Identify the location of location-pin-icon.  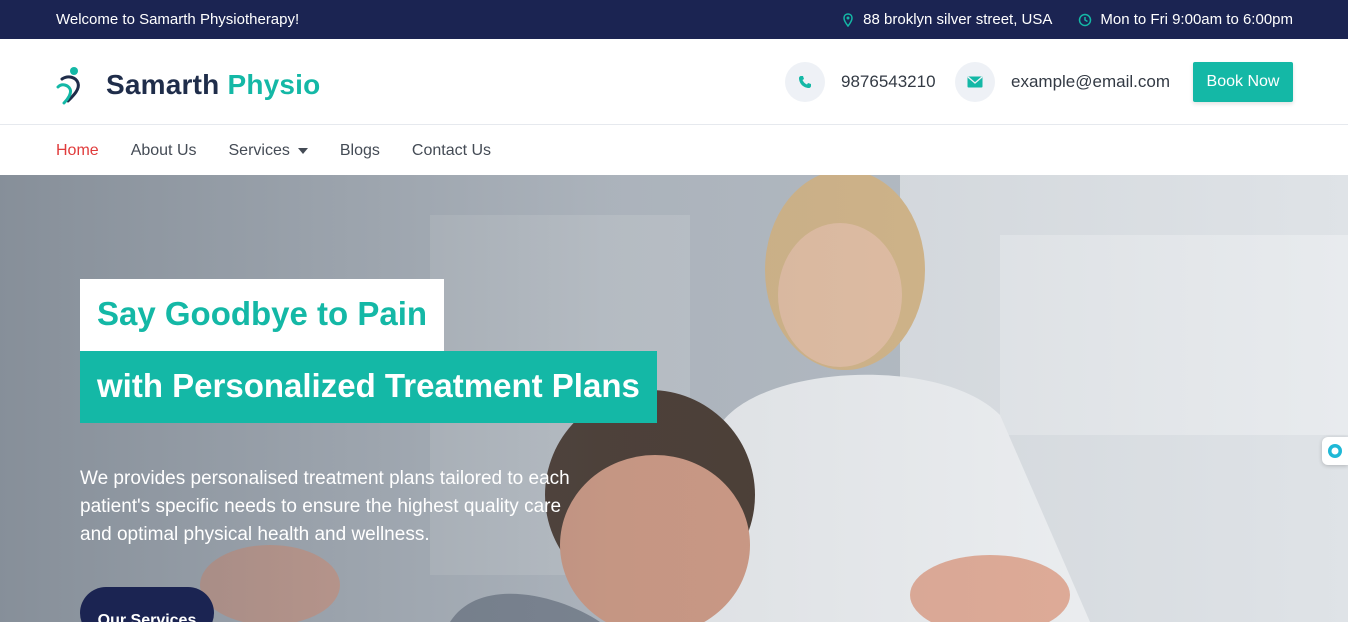
(848, 19).